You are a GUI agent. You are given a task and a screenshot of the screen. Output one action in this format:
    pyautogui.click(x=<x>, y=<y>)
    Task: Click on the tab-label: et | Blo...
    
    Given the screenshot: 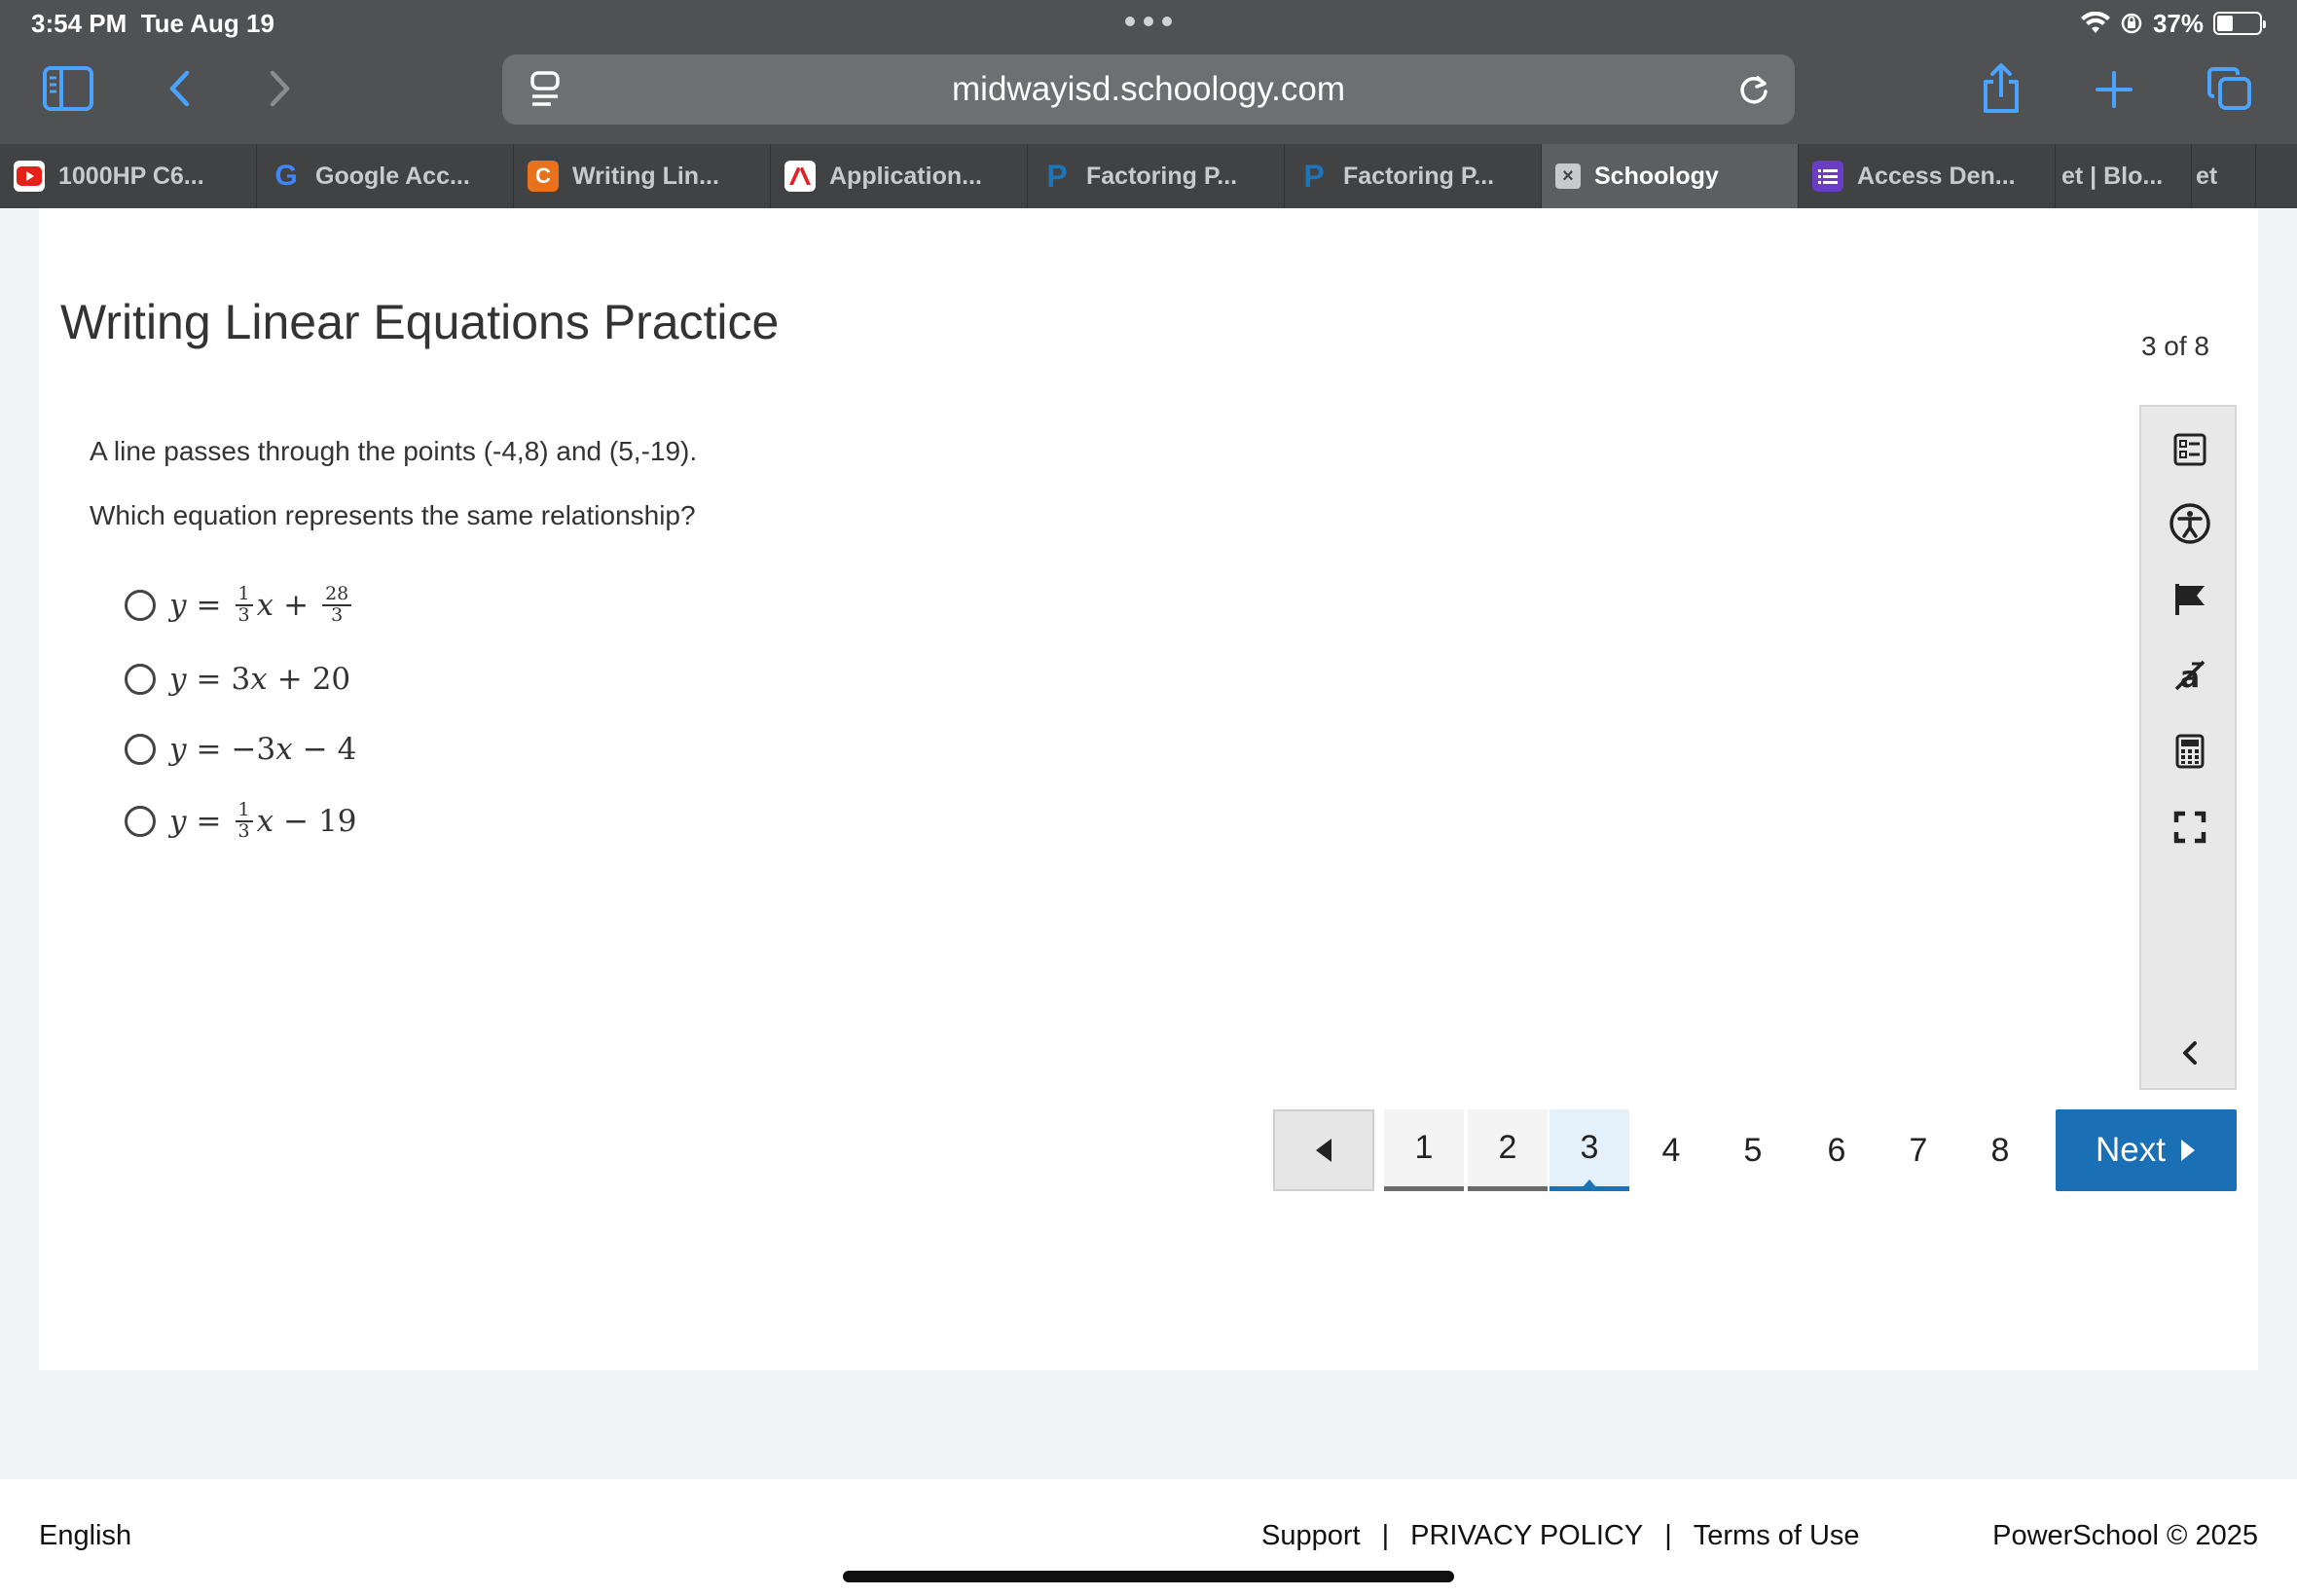 What is the action you would take?
    pyautogui.click(x=2112, y=176)
    